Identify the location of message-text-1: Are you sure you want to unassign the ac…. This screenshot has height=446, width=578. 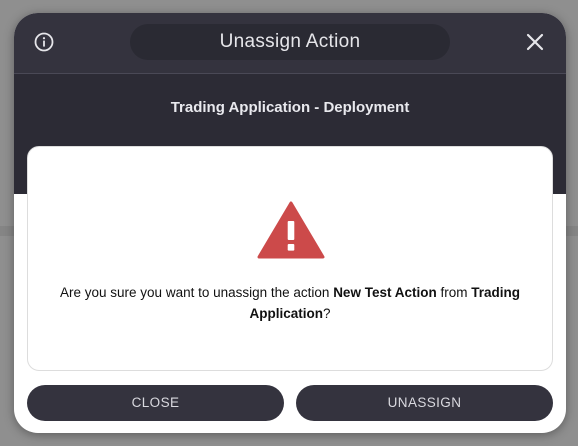
(197, 292).